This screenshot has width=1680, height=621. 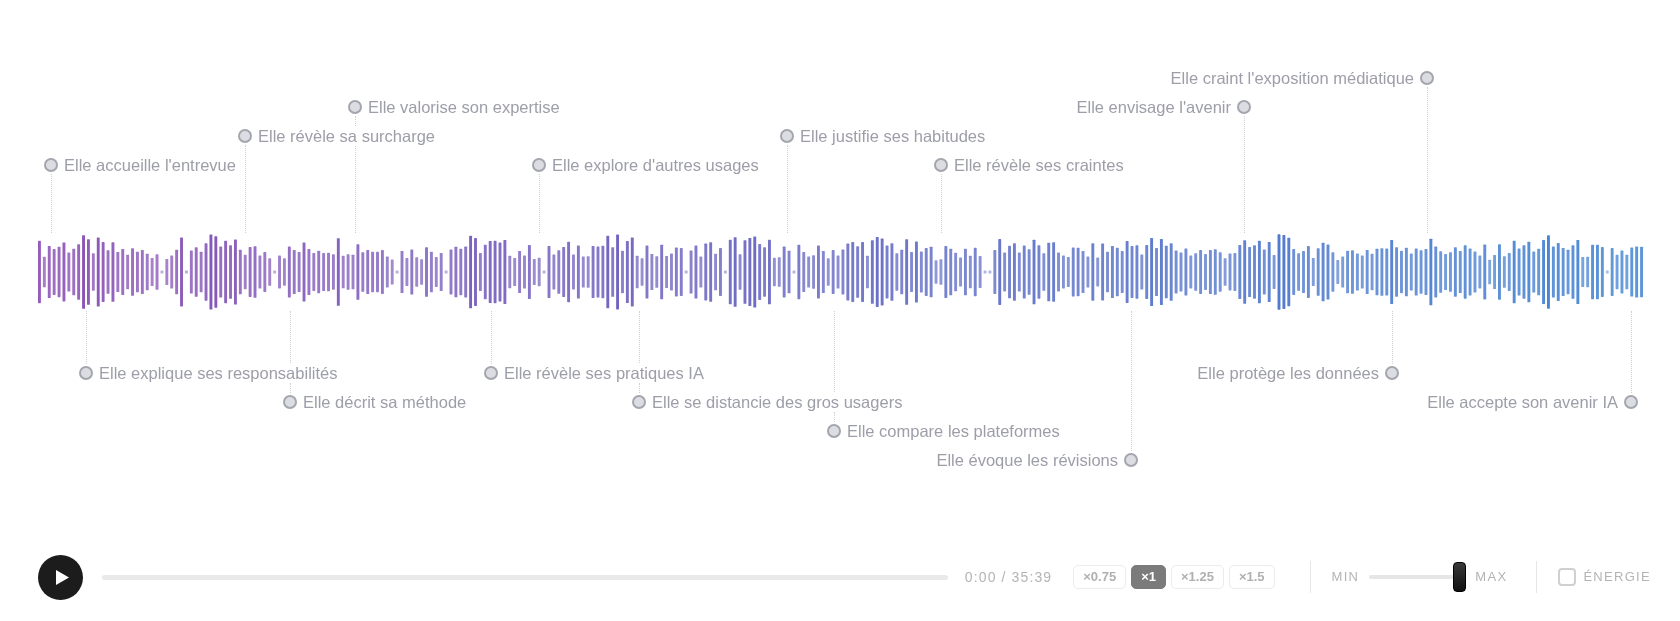 What do you see at coordinates (1491, 577) in the screenshot?
I see `max-label: MAX` at bounding box center [1491, 577].